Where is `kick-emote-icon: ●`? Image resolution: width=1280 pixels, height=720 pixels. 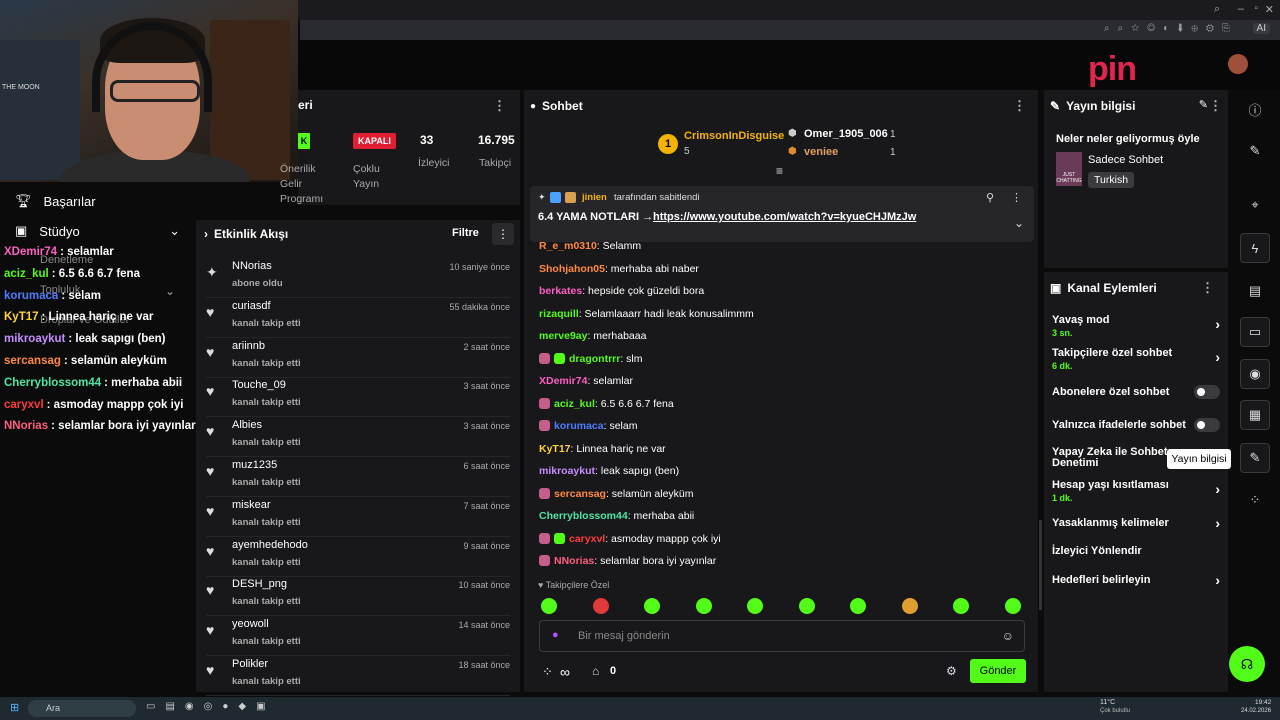 kick-emote-icon: ● is located at coordinates (555, 635).